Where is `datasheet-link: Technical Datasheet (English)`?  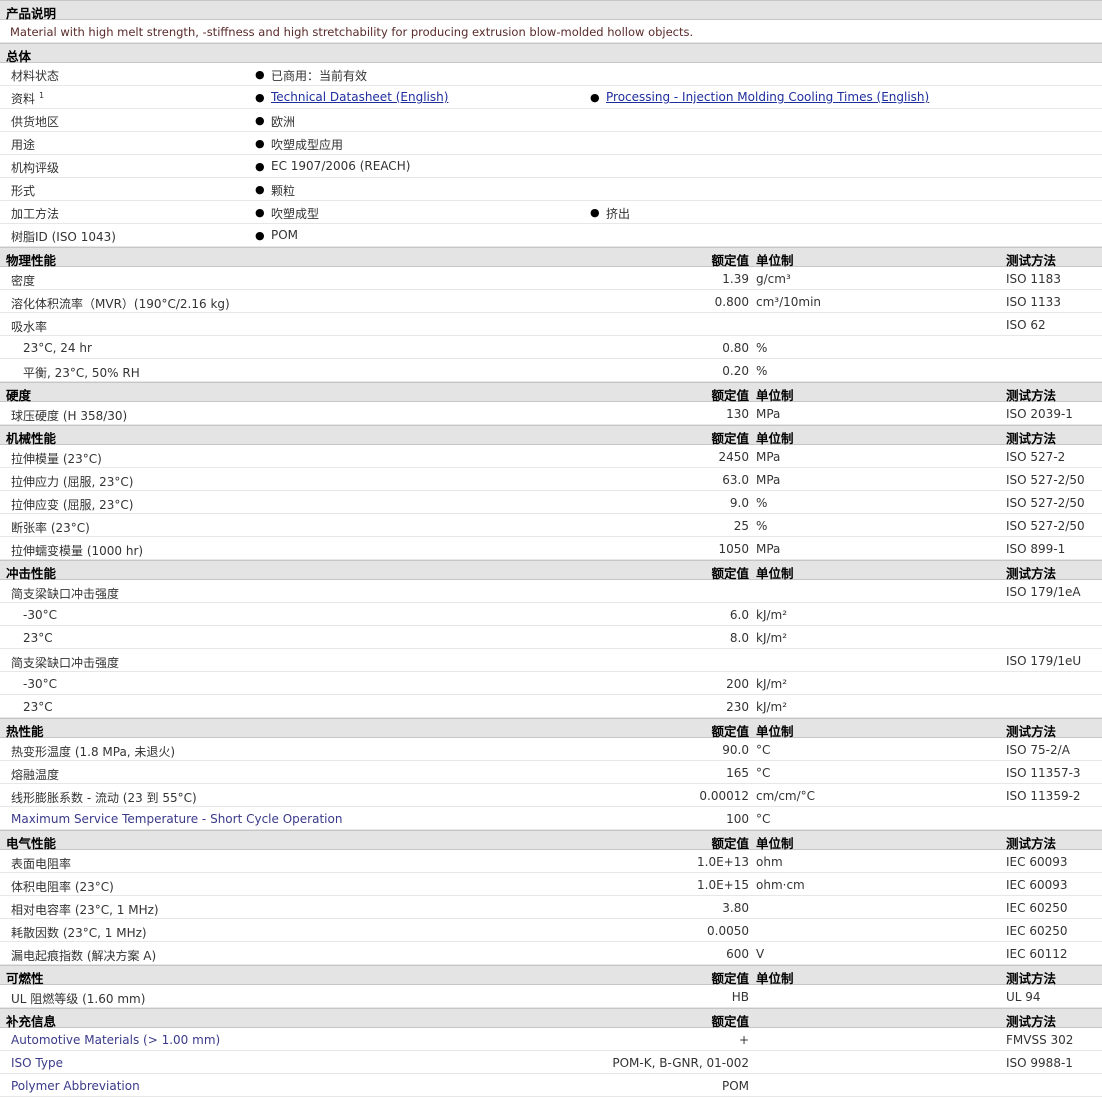 datasheet-link: Technical Datasheet (English) is located at coordinates (359, 97).